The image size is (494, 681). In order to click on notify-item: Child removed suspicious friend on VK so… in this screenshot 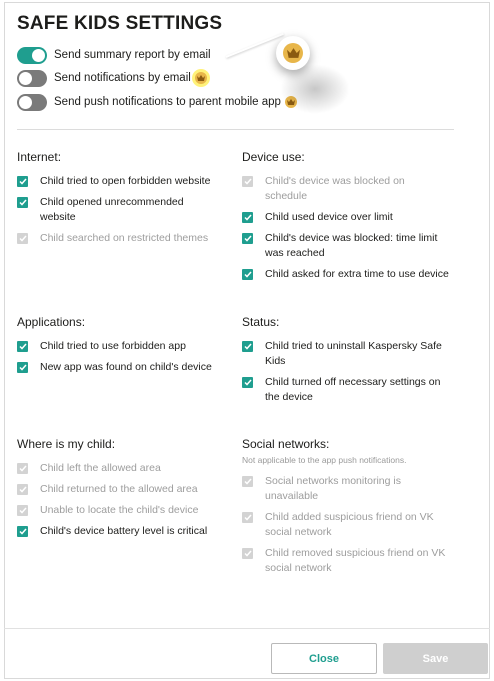, I will do `click(349, 561)`.